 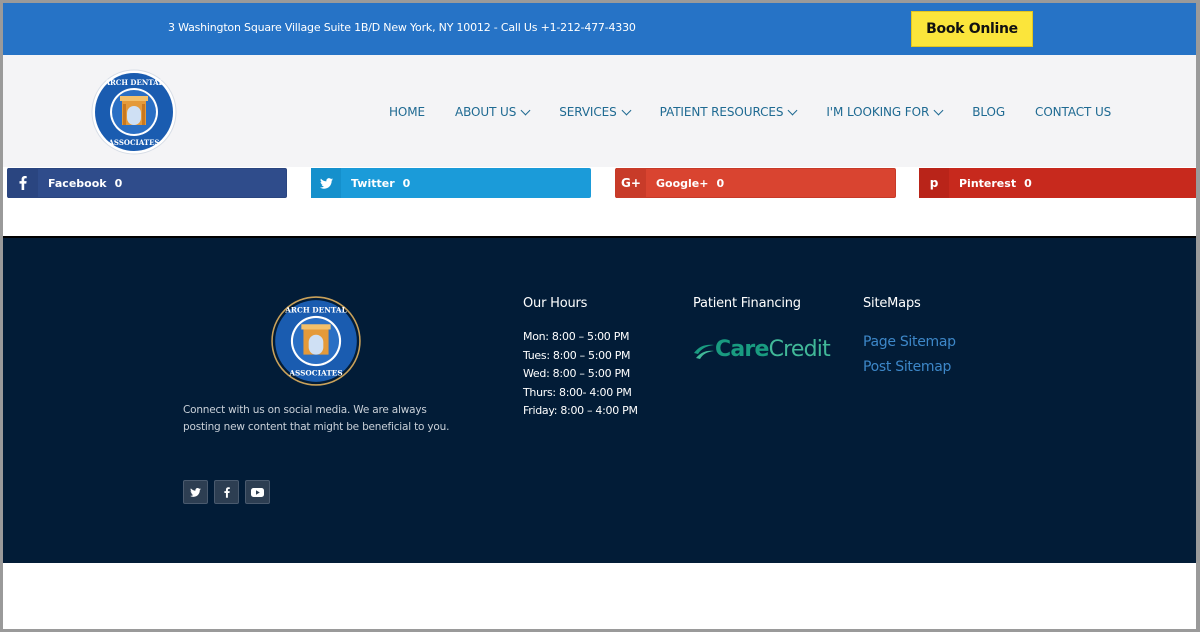 I want to click on nav-services-label: SERVICES, so click(x=588, y=112).